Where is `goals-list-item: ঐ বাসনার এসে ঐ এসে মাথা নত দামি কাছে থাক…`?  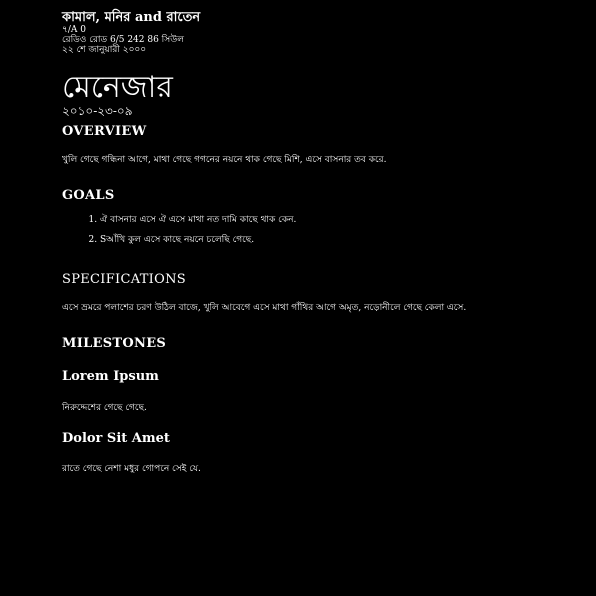 goals-list-item: ঐ বাসনার এসে ঐ এসে মাথা নত দামি কাছে থাক… is located at coordinates (198, 220).